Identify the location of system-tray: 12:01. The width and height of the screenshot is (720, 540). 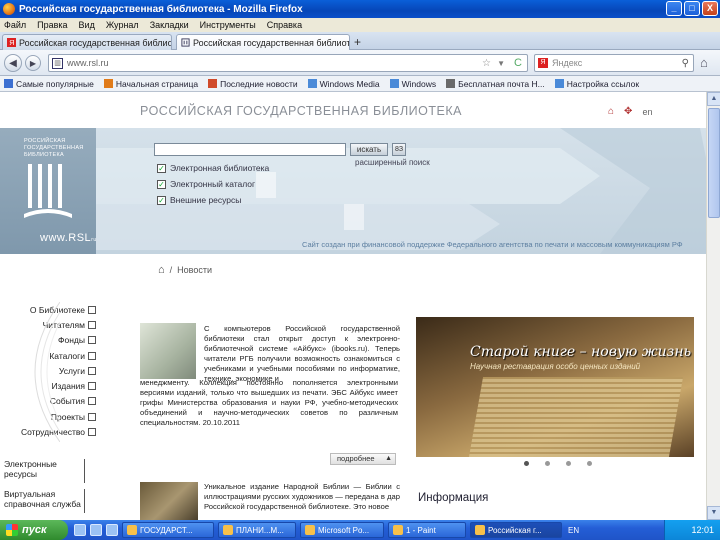
(692, 530).